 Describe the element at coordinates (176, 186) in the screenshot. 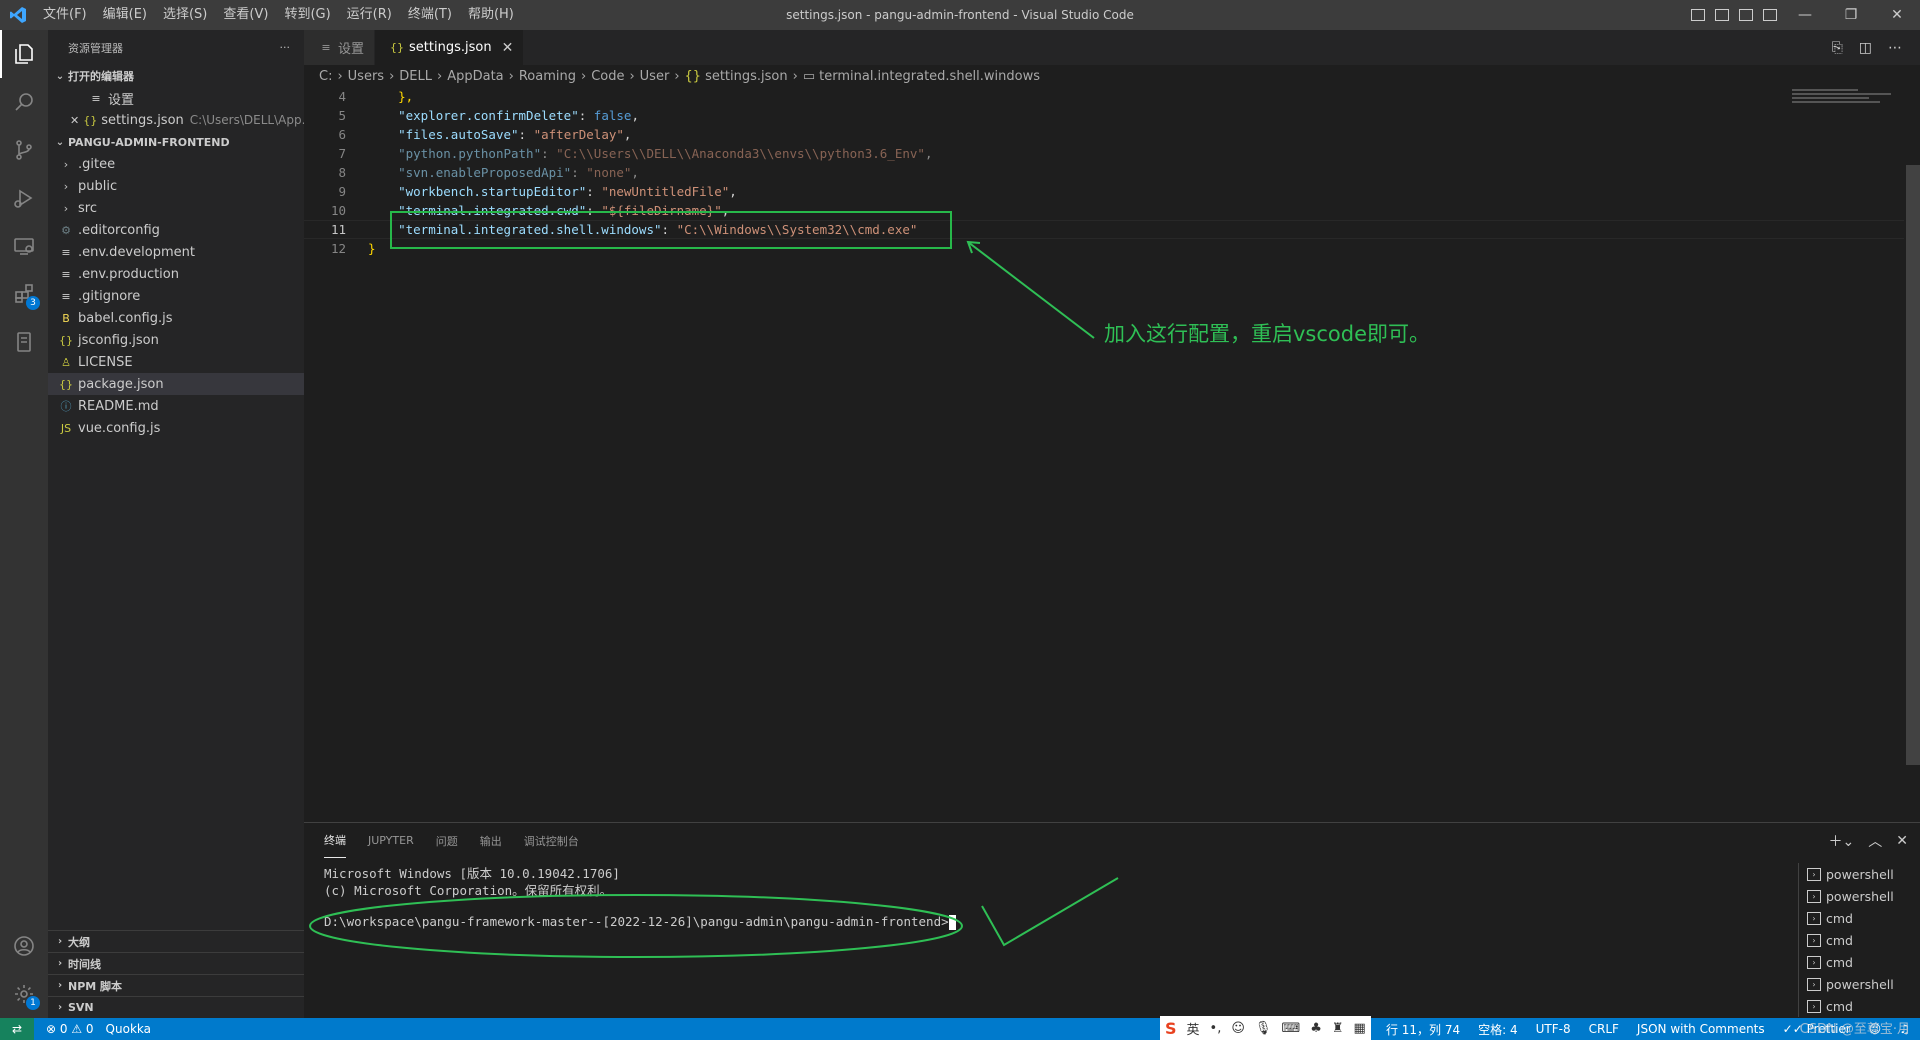

I see `file-tree-item: › public` at that location.